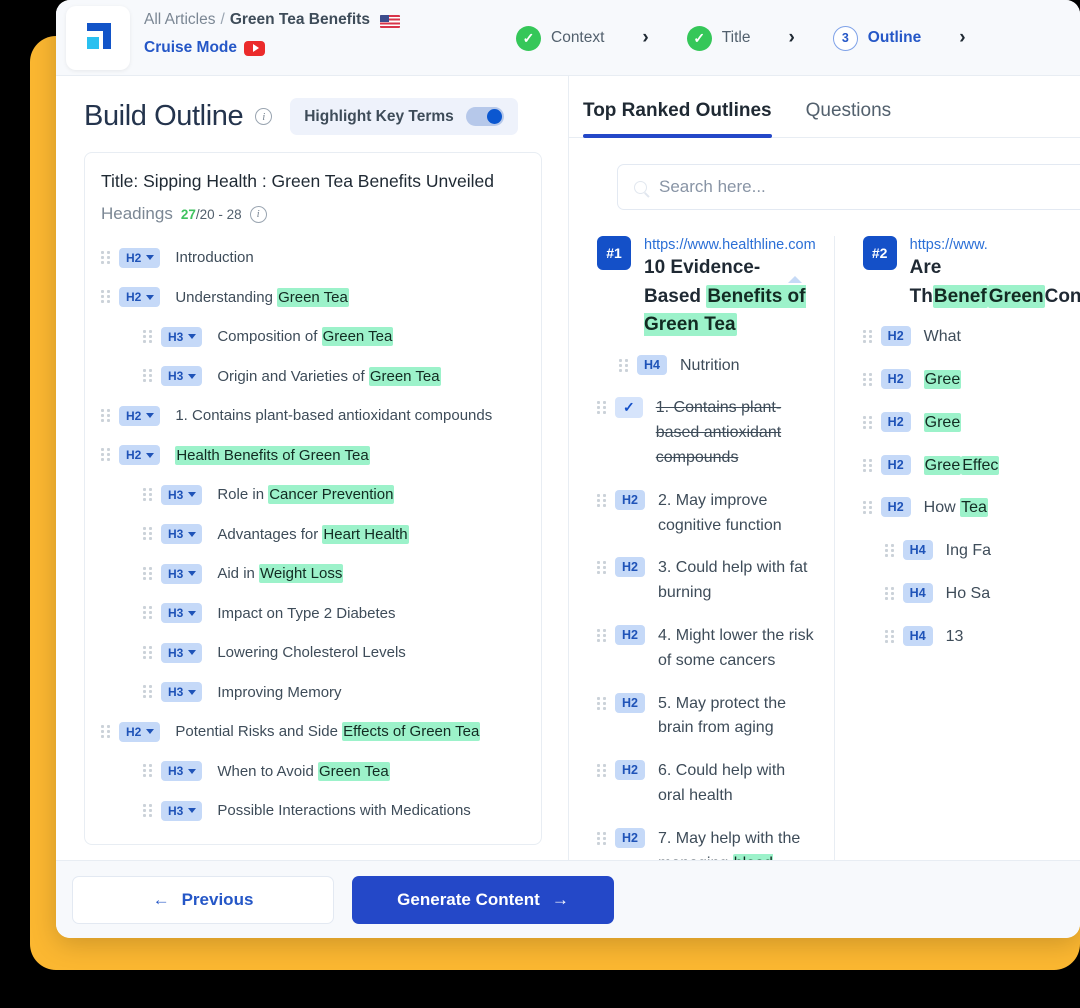 The image size is (1080, 1008). Describe the element at coordinates (313, 535) in the screenshot. I see `outline-row: H3 Advantages for Heart Health` at that location.